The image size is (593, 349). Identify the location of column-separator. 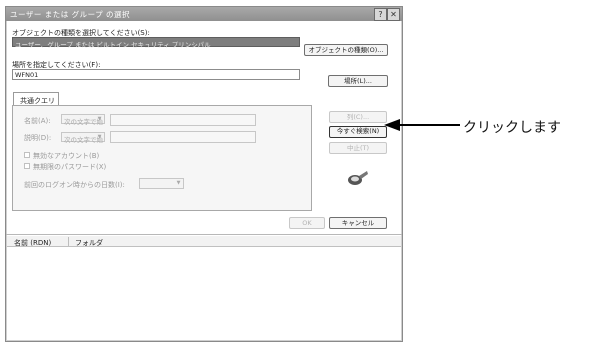
(68, 241).